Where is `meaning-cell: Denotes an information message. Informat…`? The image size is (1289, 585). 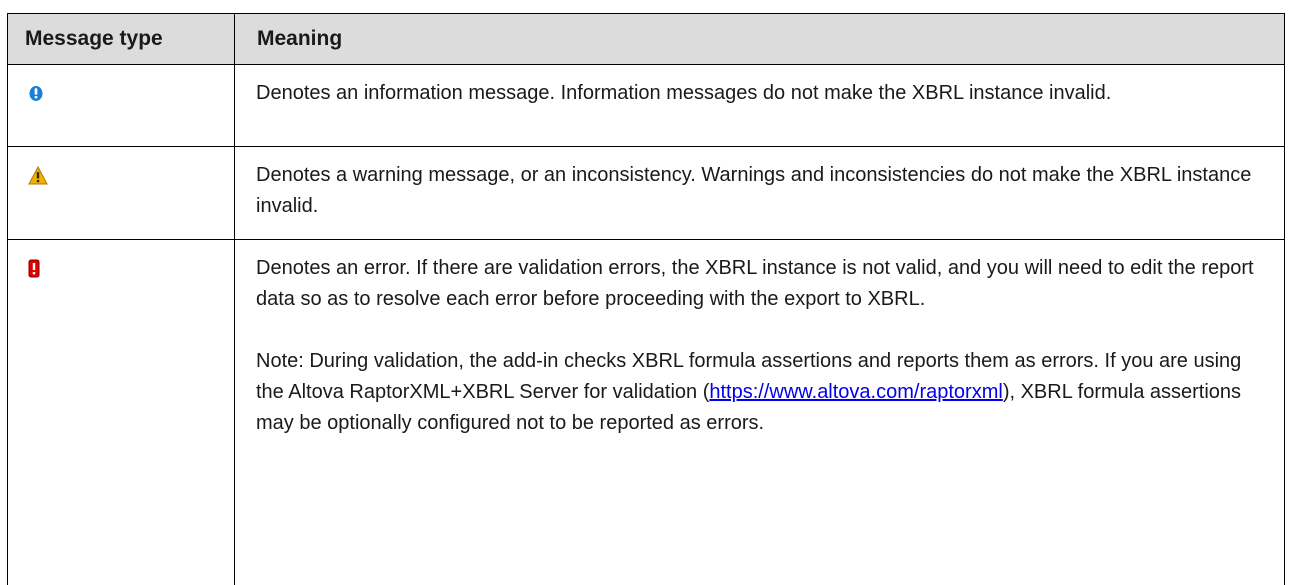
meaning-cell: Denotes an information message. Informat… is located at coordinates (759, 105).